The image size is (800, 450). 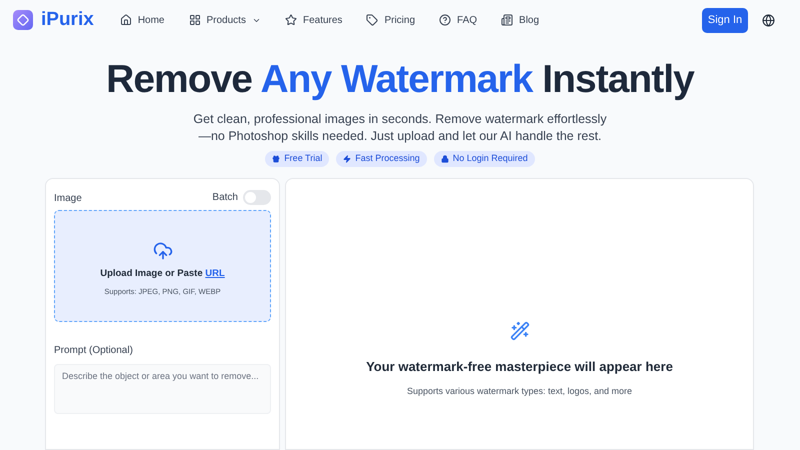 I want to click on sign-in-button: Sign In, so click(x=725, y=20).